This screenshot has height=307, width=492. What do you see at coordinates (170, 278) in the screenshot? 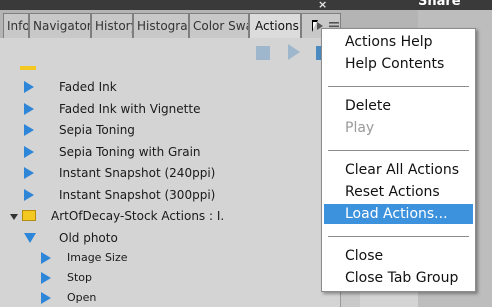
I see `step-row: Stop` at bounding box center [170, 278].